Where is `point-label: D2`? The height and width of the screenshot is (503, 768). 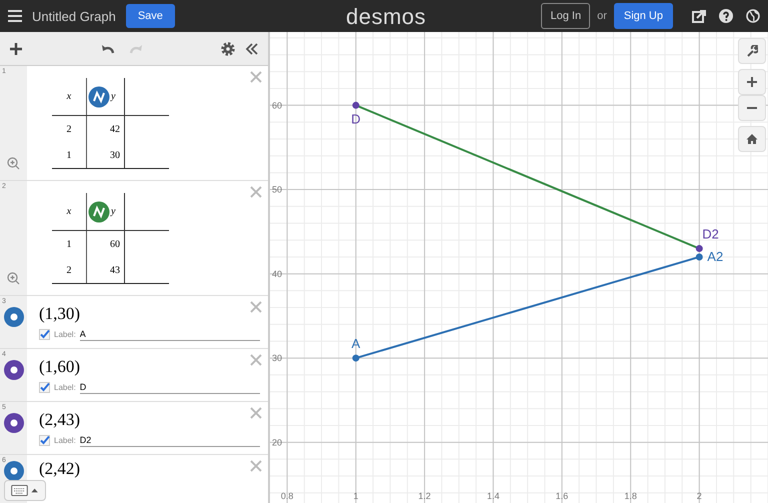
point-label: D2 is located at coordinates (710, 234).